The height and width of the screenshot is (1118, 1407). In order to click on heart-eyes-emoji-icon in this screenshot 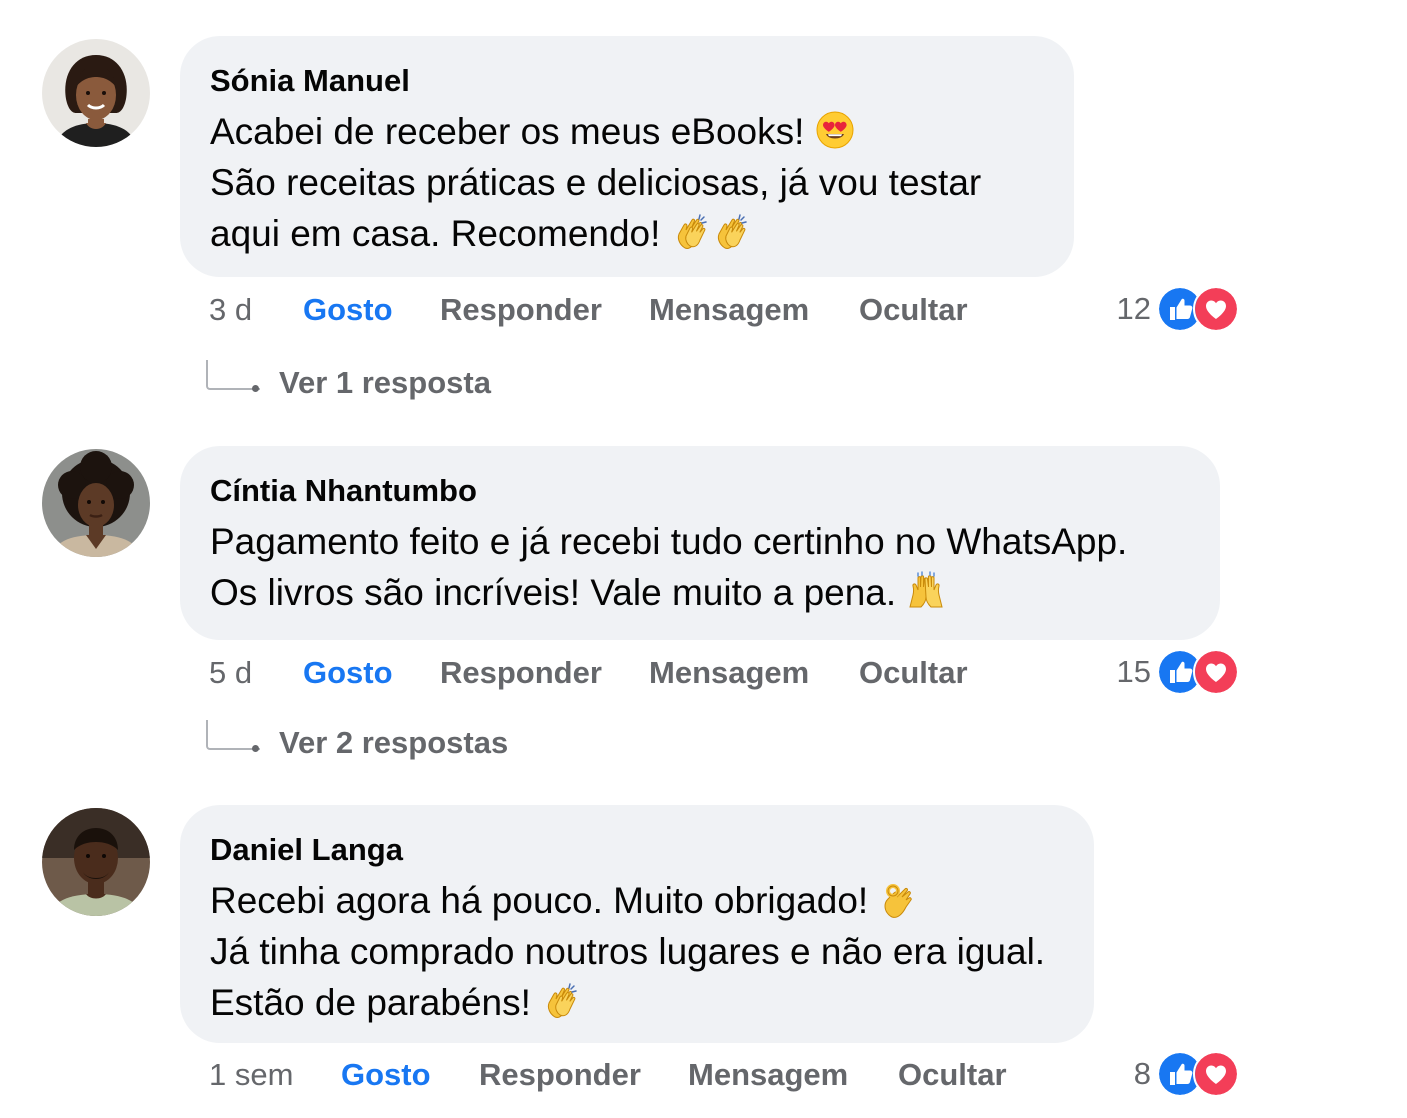, I will do `click(835, 130)`.